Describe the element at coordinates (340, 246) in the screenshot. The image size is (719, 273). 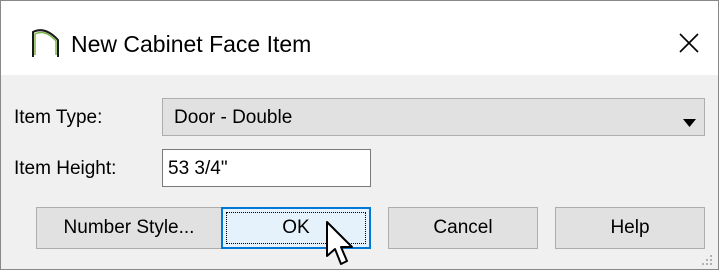
I see `mouse-pointer-icon` at that location.